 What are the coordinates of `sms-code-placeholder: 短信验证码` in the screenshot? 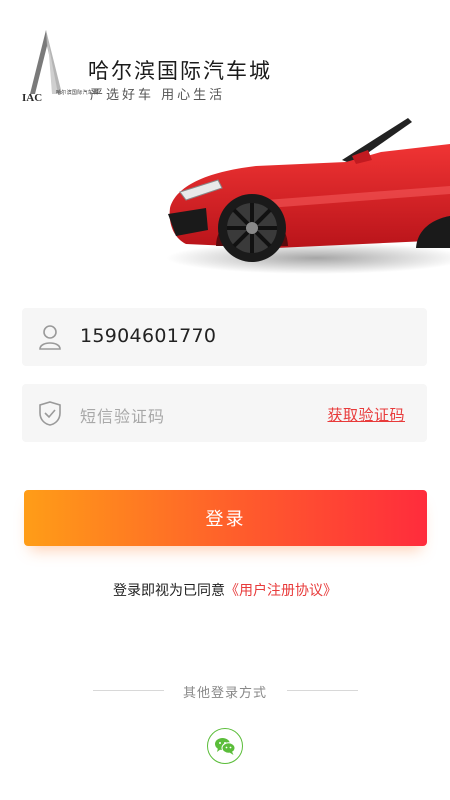 It's located at (122, 415).